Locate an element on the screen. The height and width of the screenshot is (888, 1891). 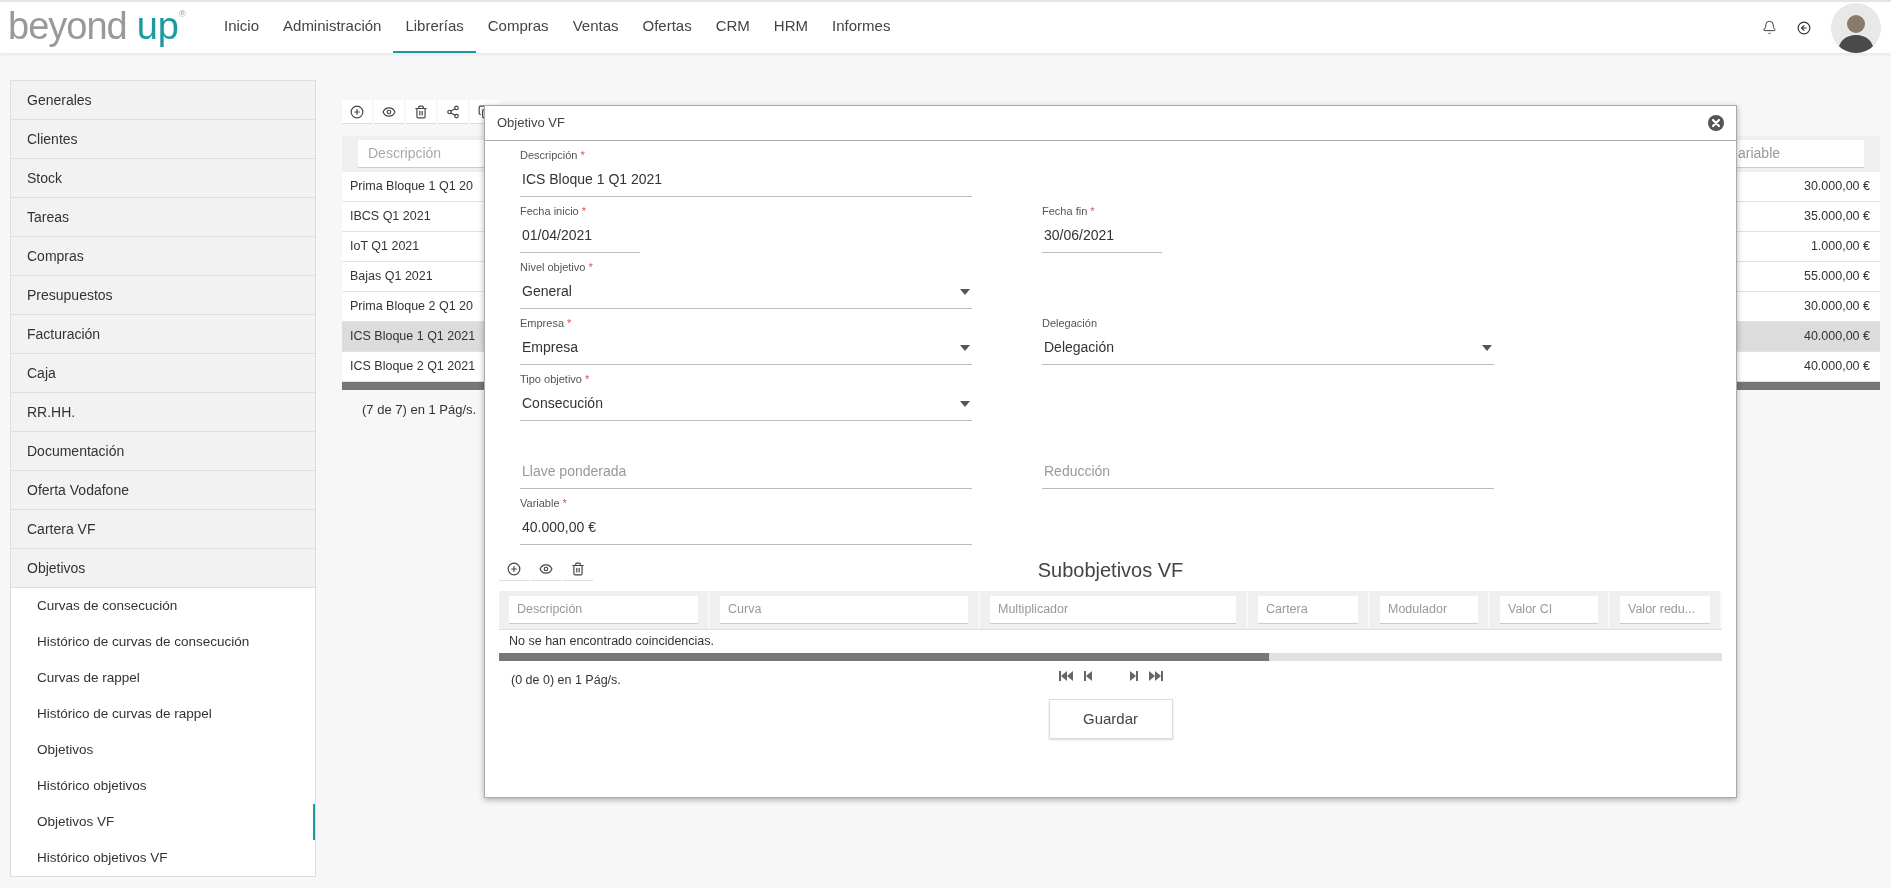
field-label: Variable * is located at coordinates (543, 503).